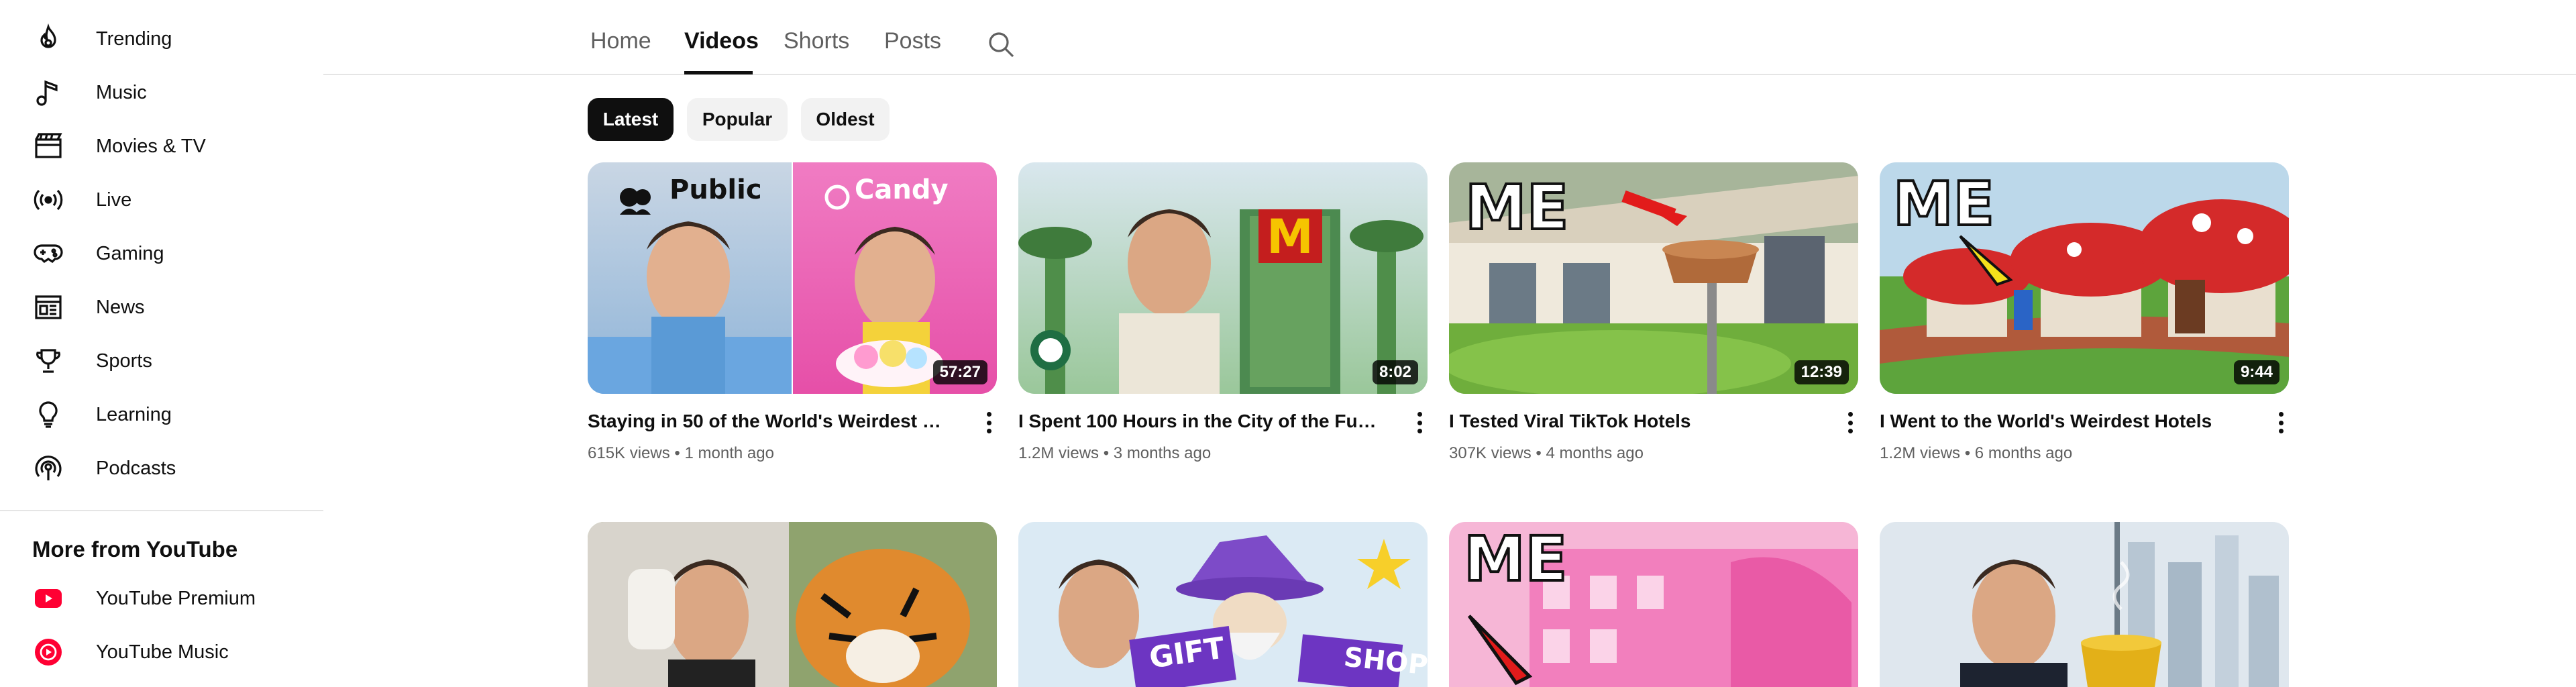  What do you see at coordinates (134, 414) in the screenshot?
I see `sidebar-item-label: Learning` at bounding box center [134, 414].